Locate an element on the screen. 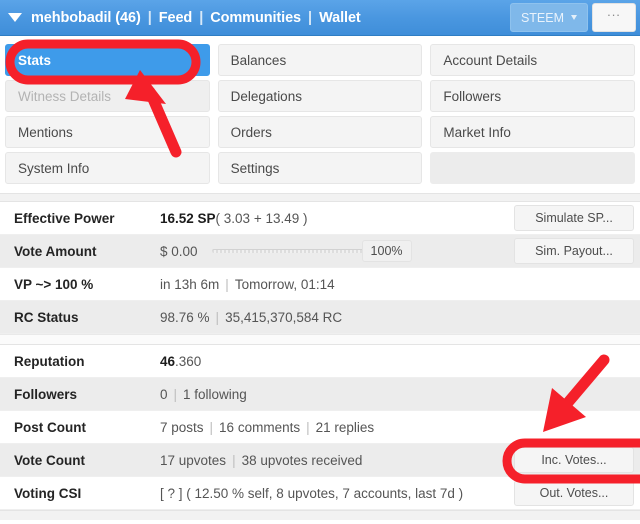  caret-down-icon is located at coordinates (15, 17).